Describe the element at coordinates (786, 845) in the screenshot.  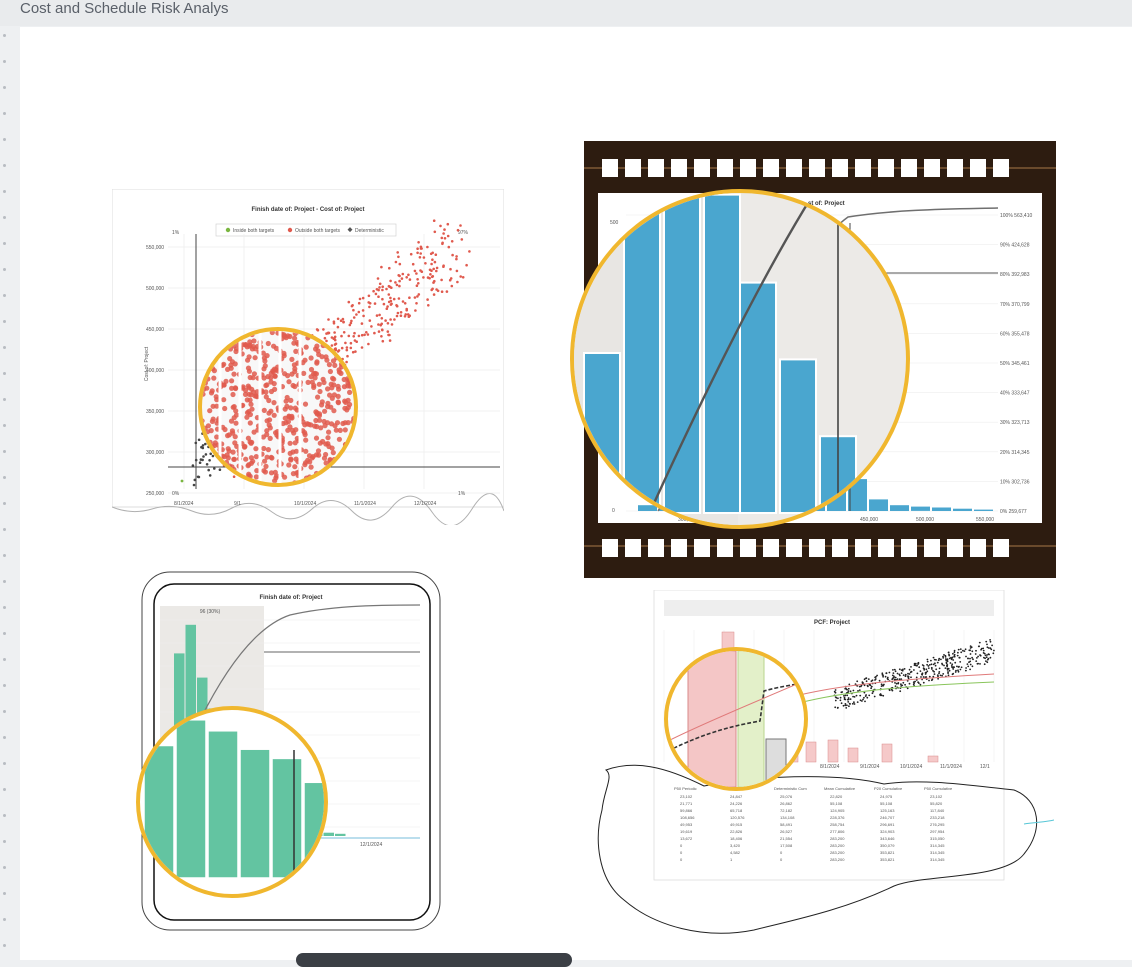
I see `pcf-table-cell: 17,508` at that location.